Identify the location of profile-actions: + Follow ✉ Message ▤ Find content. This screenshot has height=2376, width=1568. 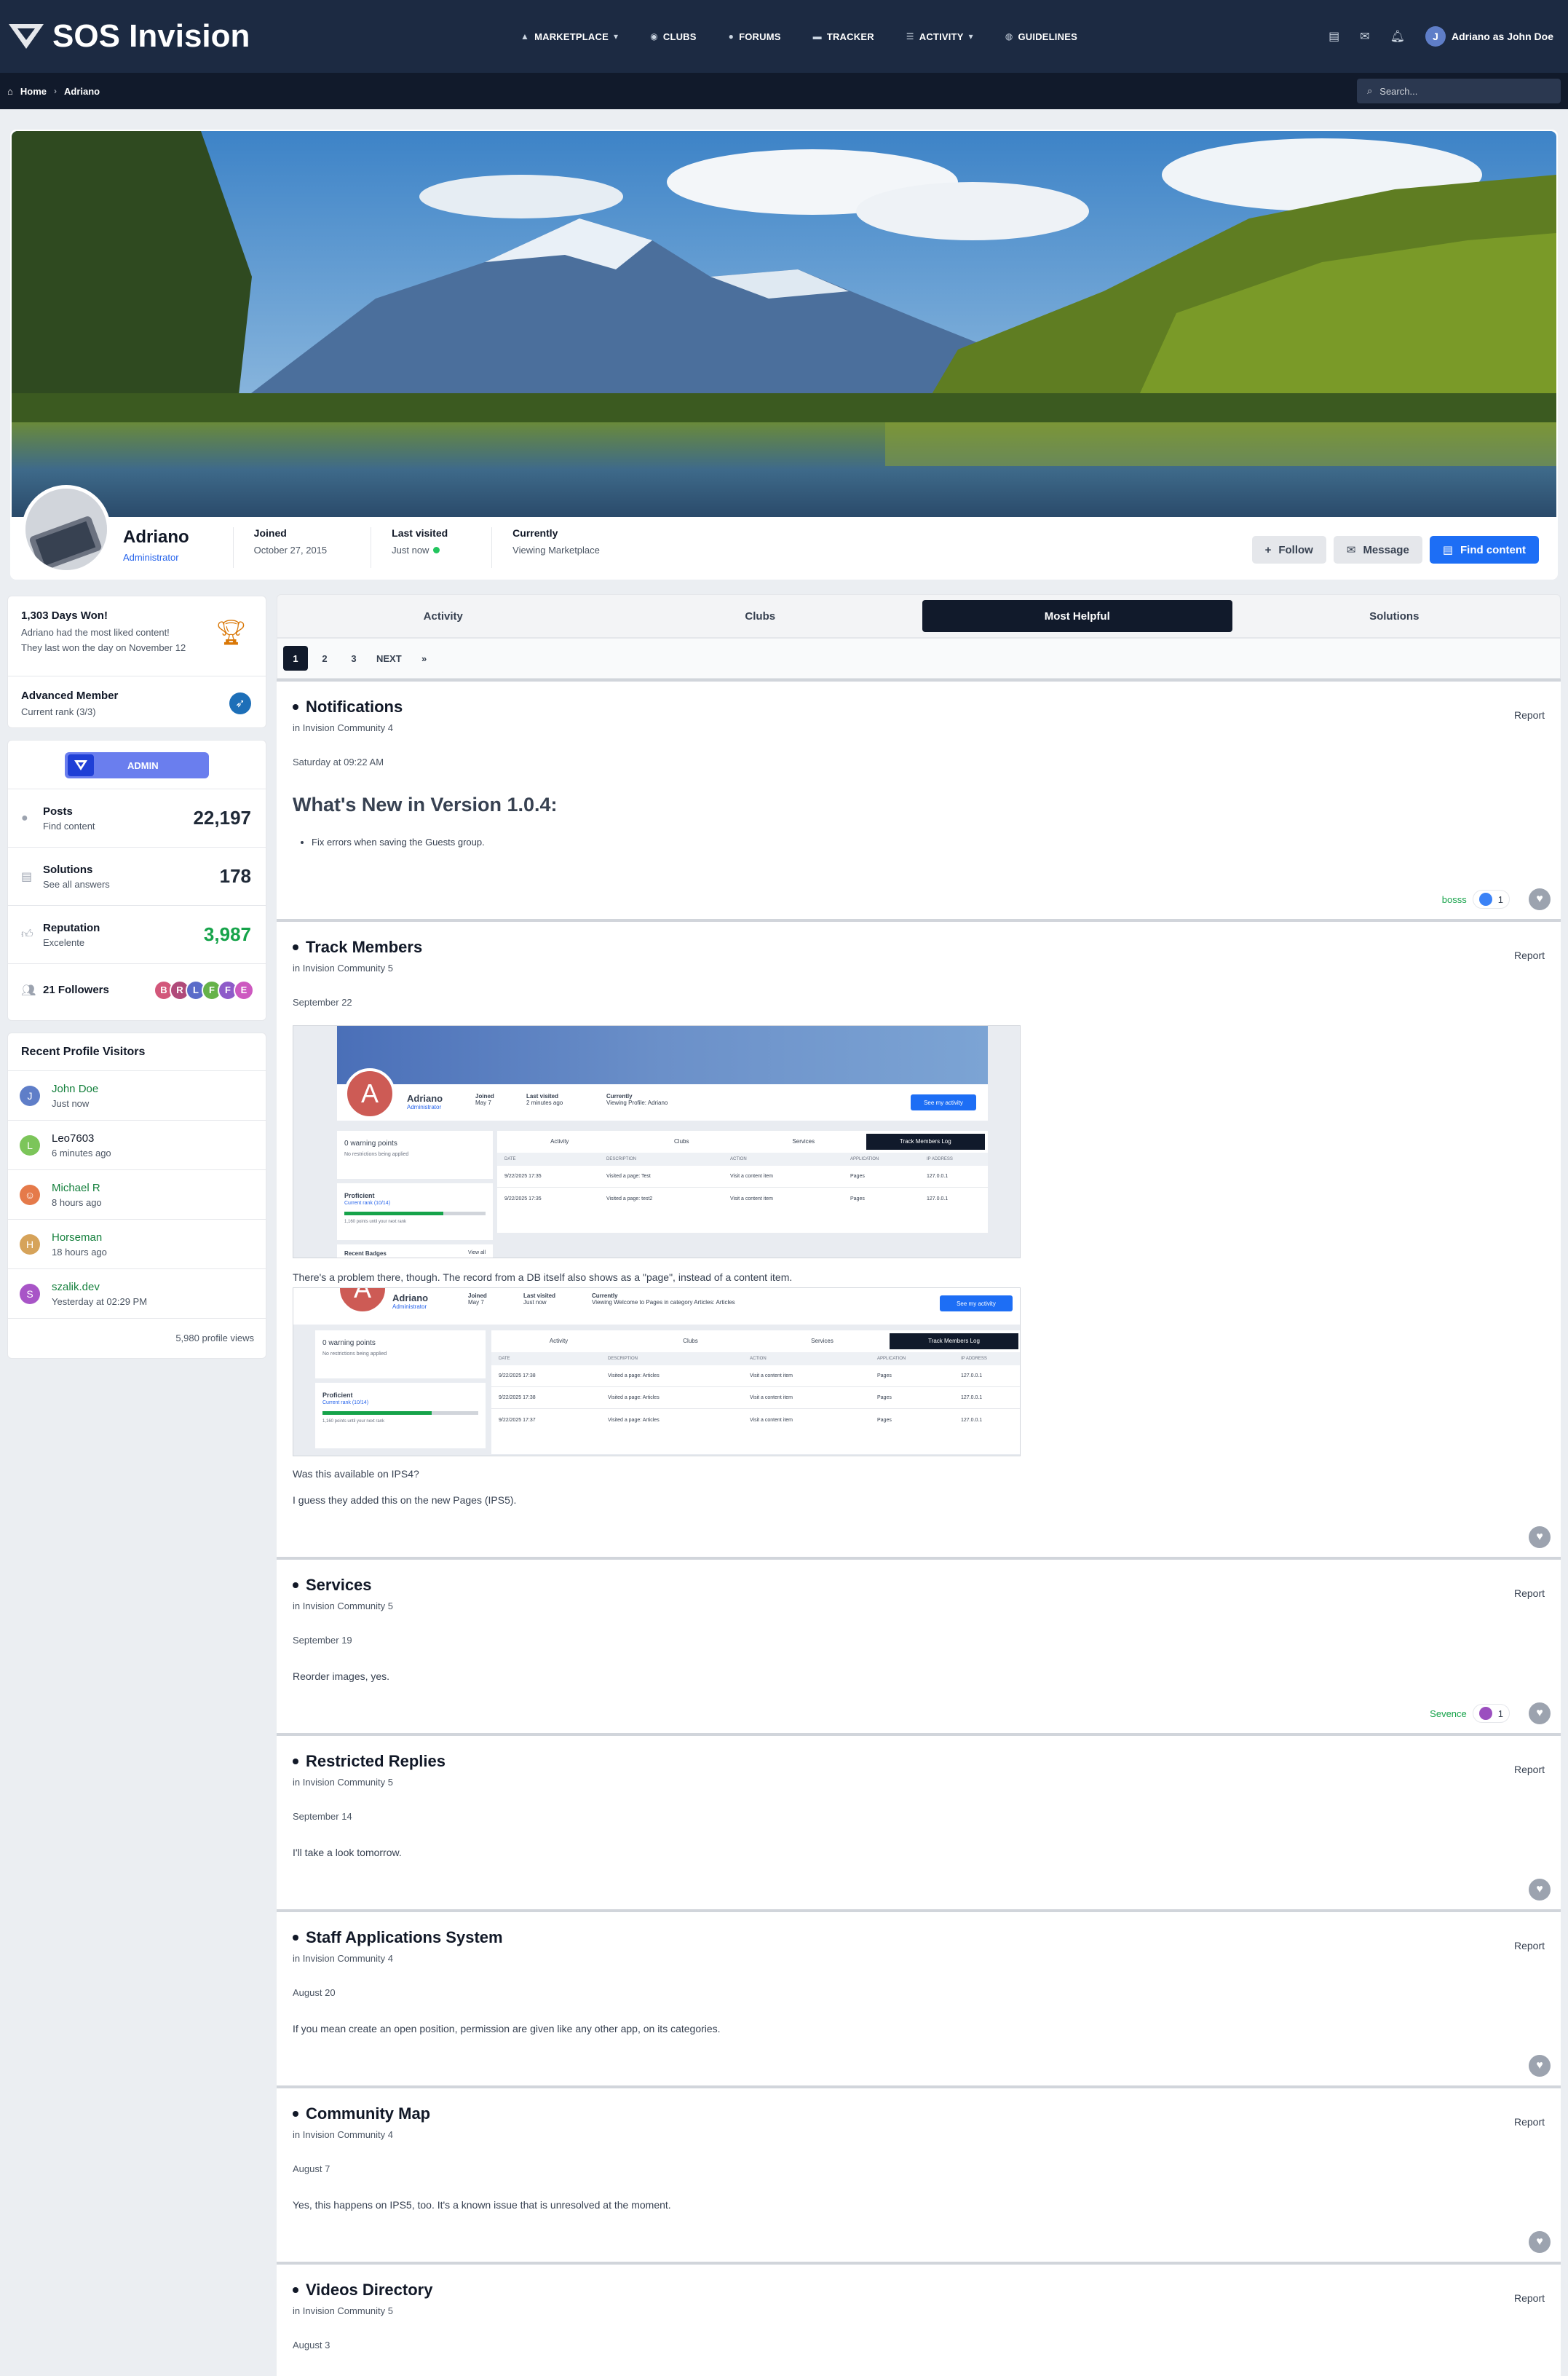
(1395, 550).